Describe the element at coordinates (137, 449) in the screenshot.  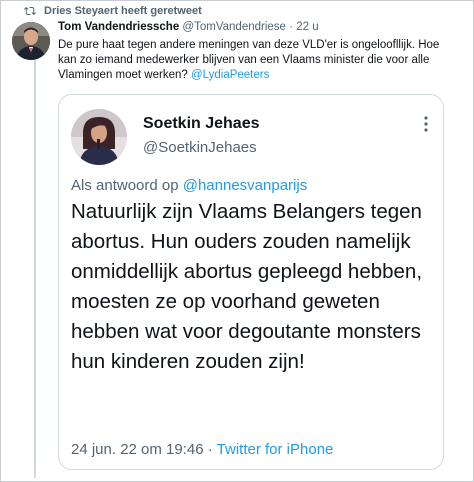
I see `quoted-tweet-date: 24 jun. 22 om 19:46` at that location.